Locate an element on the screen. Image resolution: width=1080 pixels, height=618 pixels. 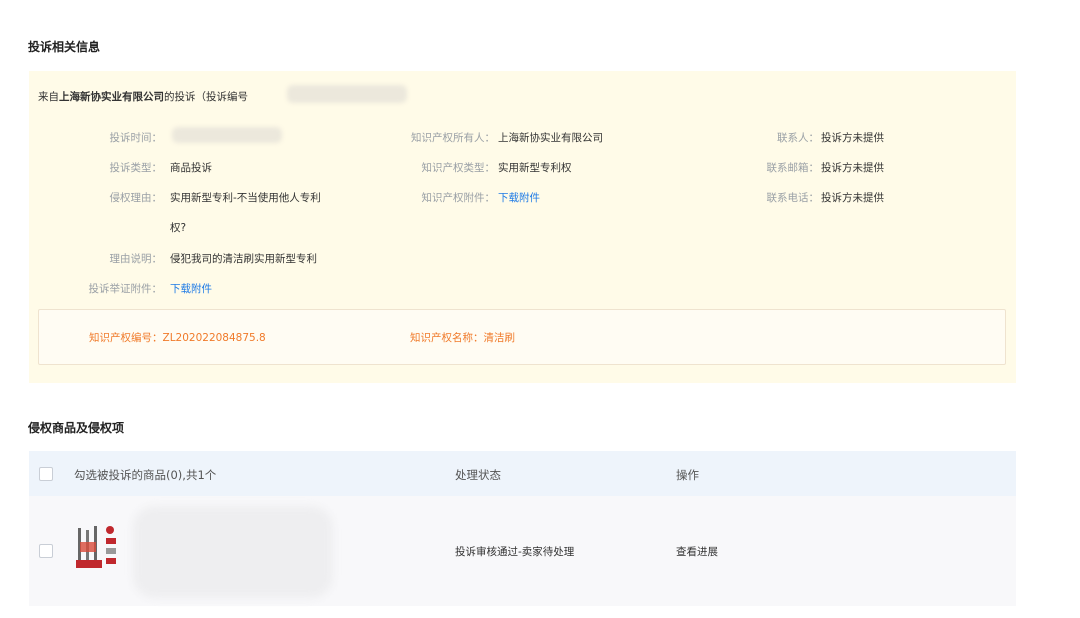
header-action: 操作 is located at coordinates (687, 475).